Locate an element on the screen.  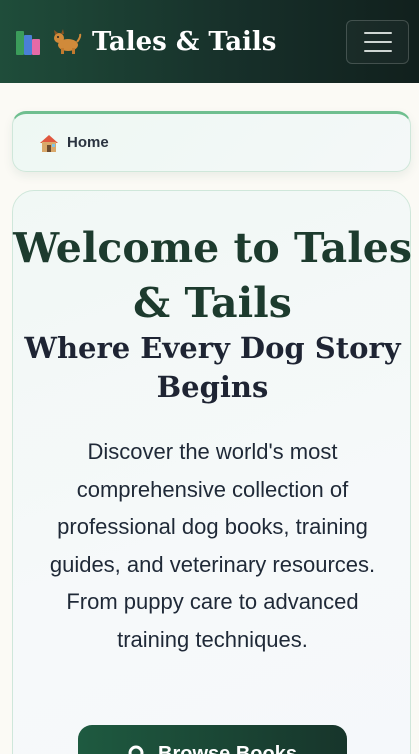
navbar: Tales & Tails is located at coordinates (209, 41).